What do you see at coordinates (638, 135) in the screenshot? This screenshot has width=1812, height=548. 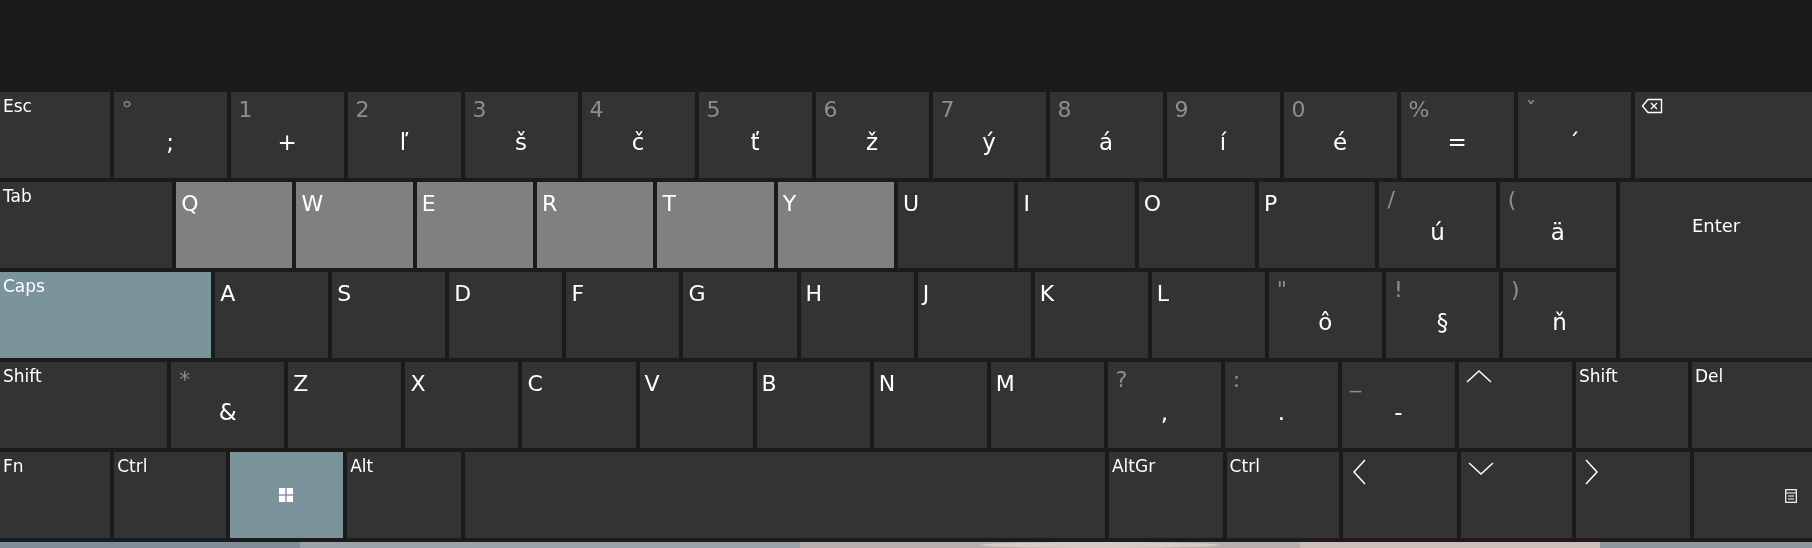 I see `character-key: 4 č` at bounding box center [638, 135].